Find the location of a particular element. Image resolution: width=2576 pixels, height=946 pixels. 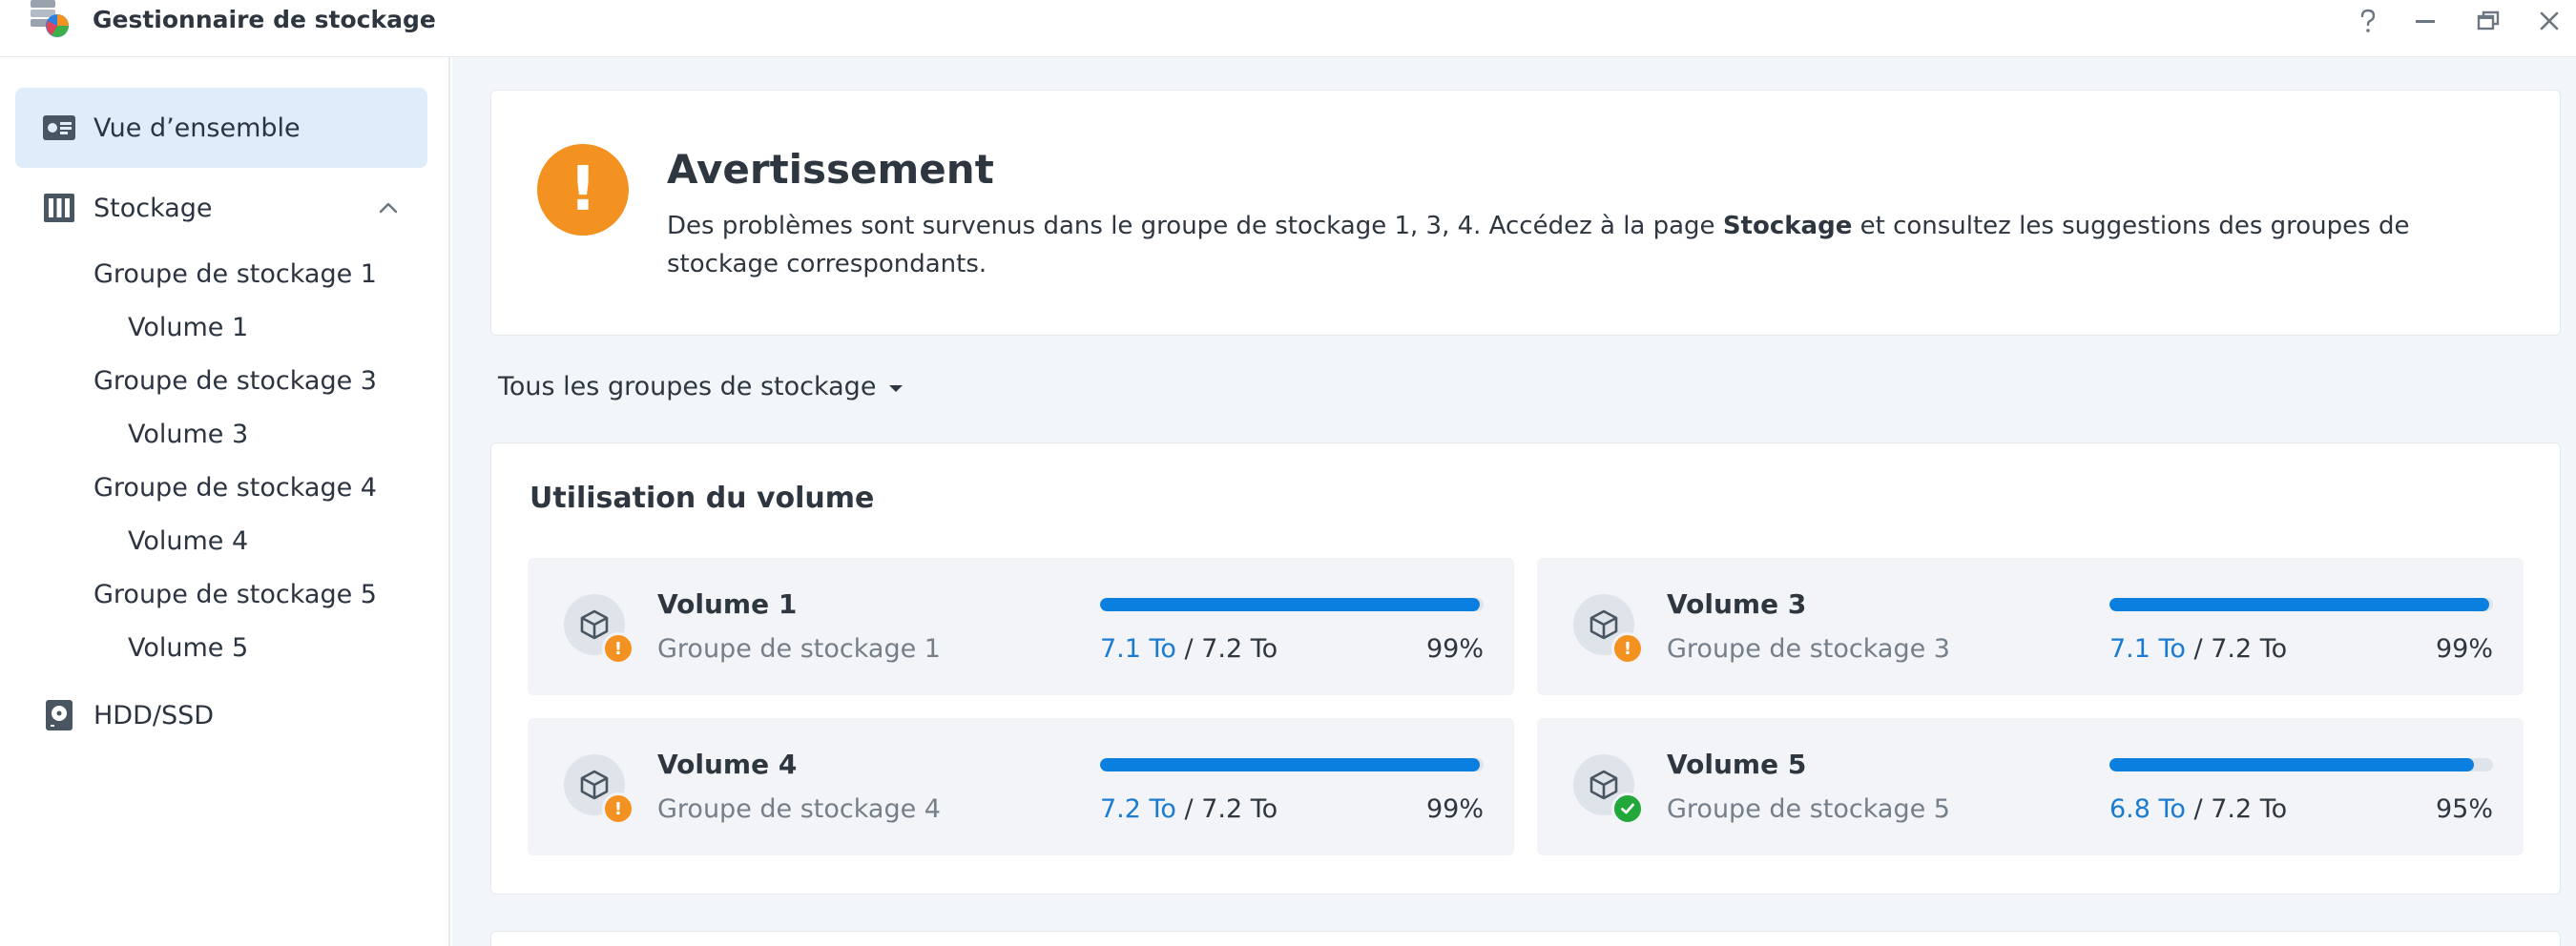

volume-pool: Groupe de stockage 5 is located at coordinates (1808, 809).